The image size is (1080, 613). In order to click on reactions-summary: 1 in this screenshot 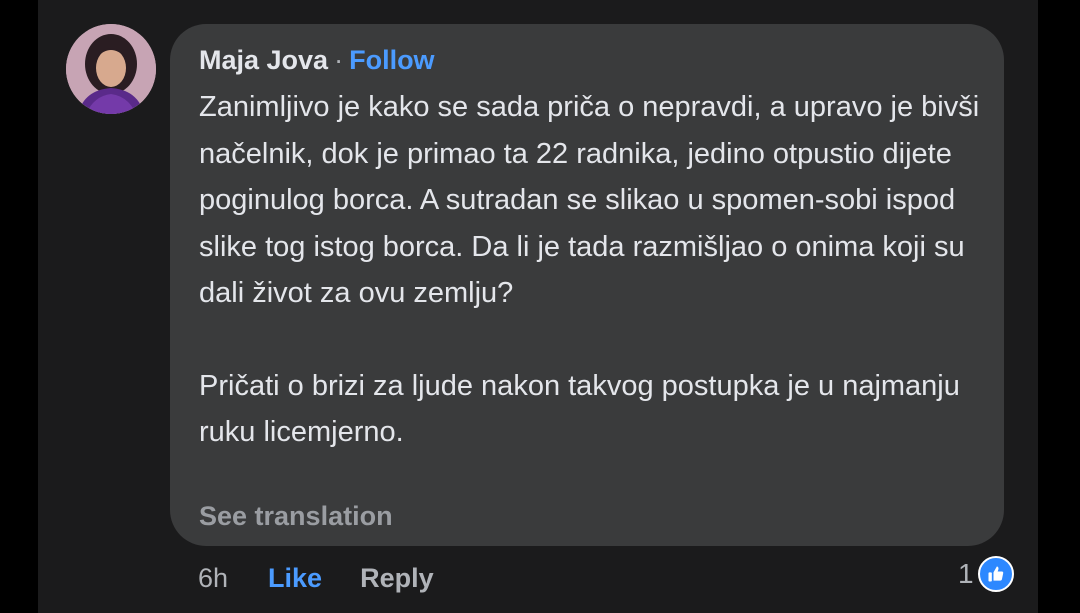, I will do `click(986, 574)`.